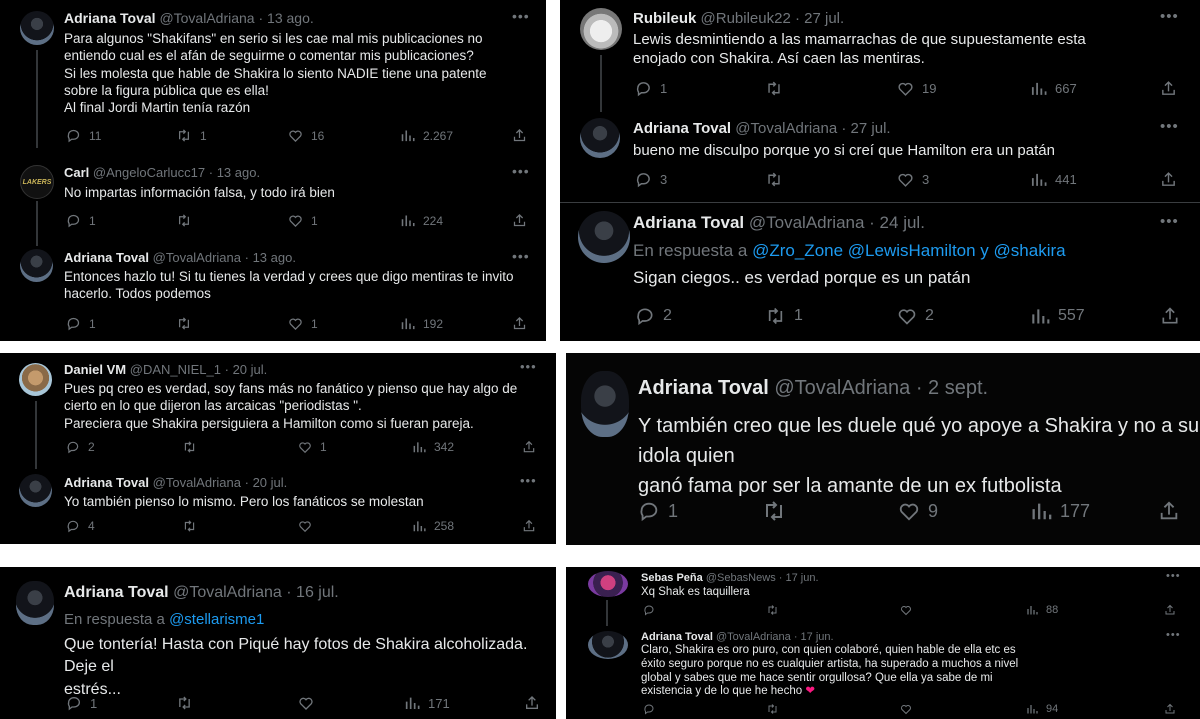  What do you see at coordinates (952, 388) in the screenshot?
I see `tweet-time: · 2 sept.` at bounding box center [952, 388].